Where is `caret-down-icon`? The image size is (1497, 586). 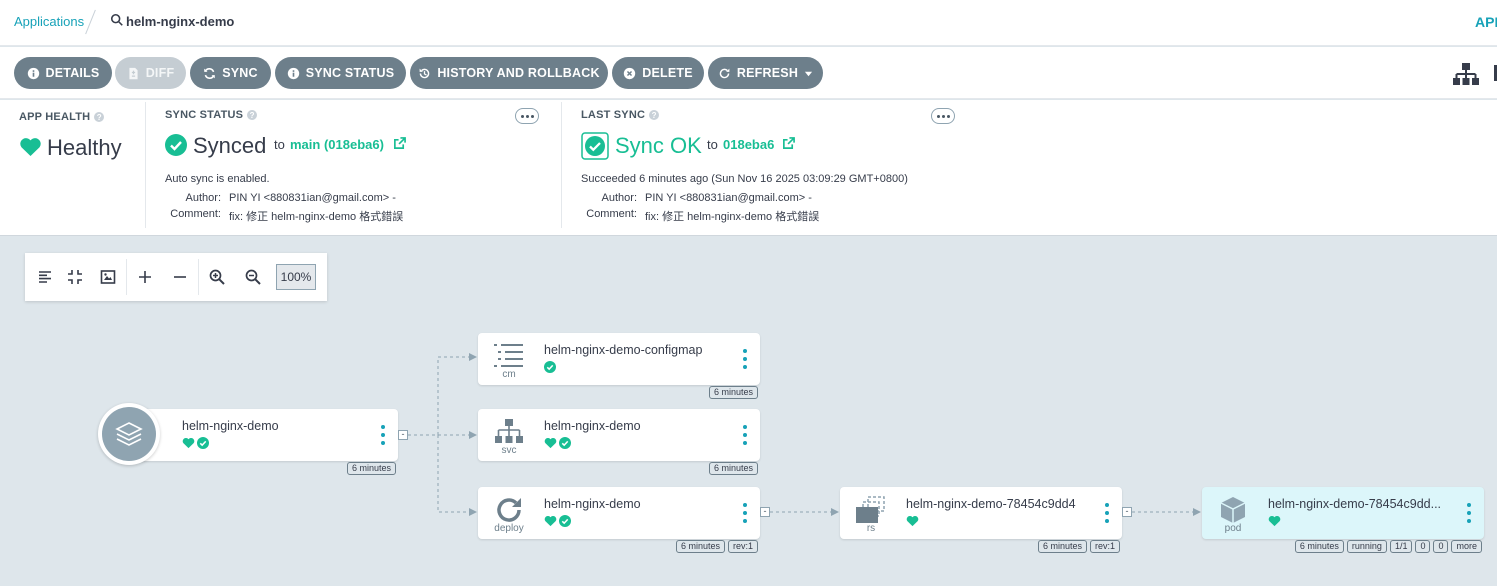 caret-down-icon is located at coordinates (808, 73).